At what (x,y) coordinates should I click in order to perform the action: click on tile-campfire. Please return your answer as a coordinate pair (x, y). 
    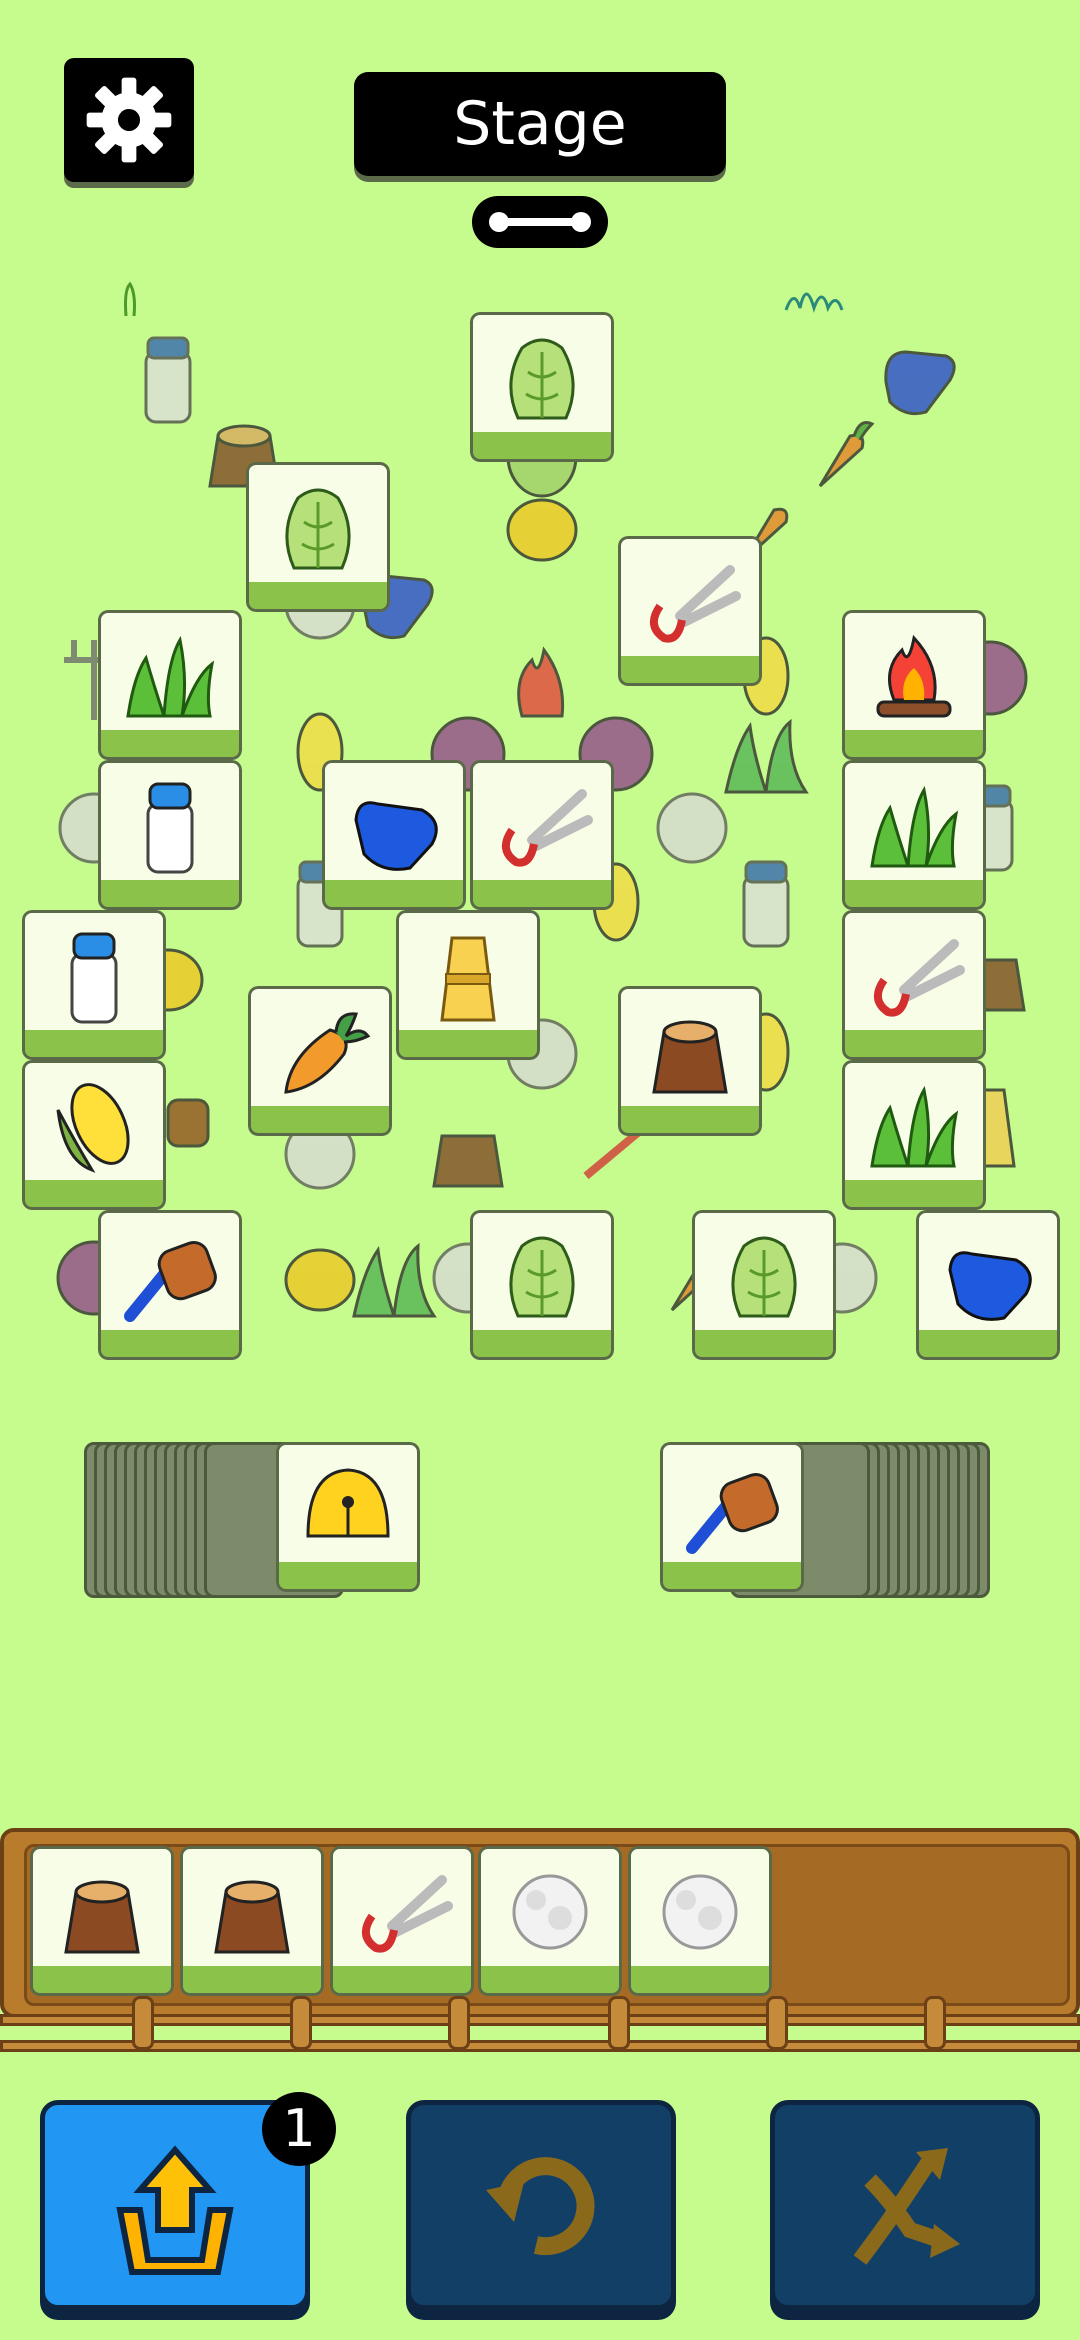
    Looking at the image, I should click on (914, 685).